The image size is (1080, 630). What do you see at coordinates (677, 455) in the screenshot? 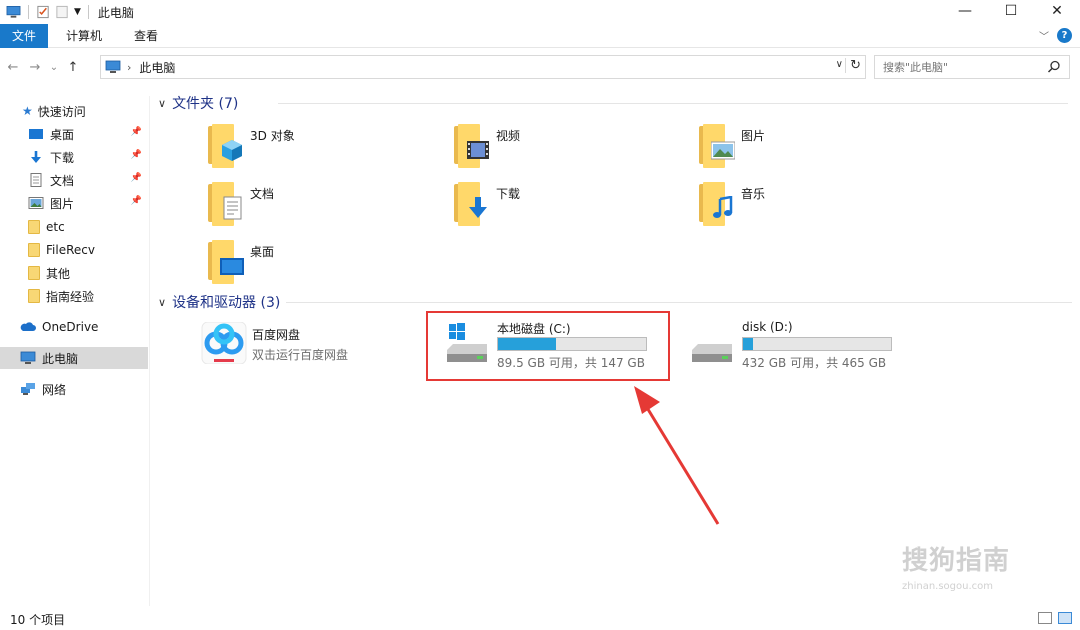
I see `annotation-arrow` at bounding box center [677, 455].